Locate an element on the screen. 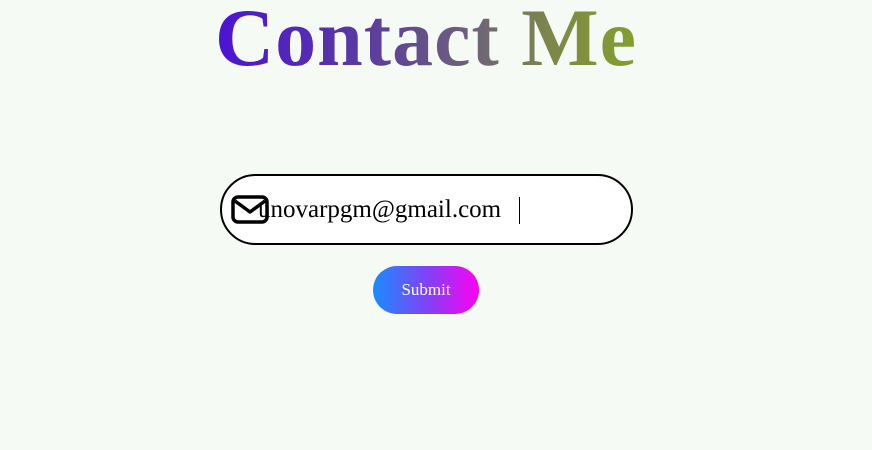 The width and height of the screenshot is (872, 450). text-caret is located at coordinates (519, 210).